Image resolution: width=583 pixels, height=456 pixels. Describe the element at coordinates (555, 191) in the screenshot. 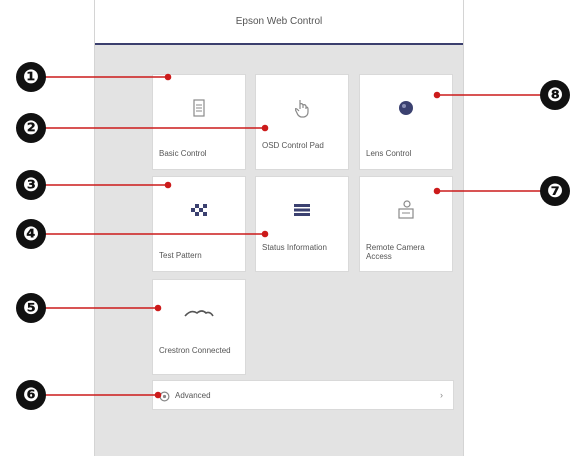

I see `callout-7: ❼` at that location.